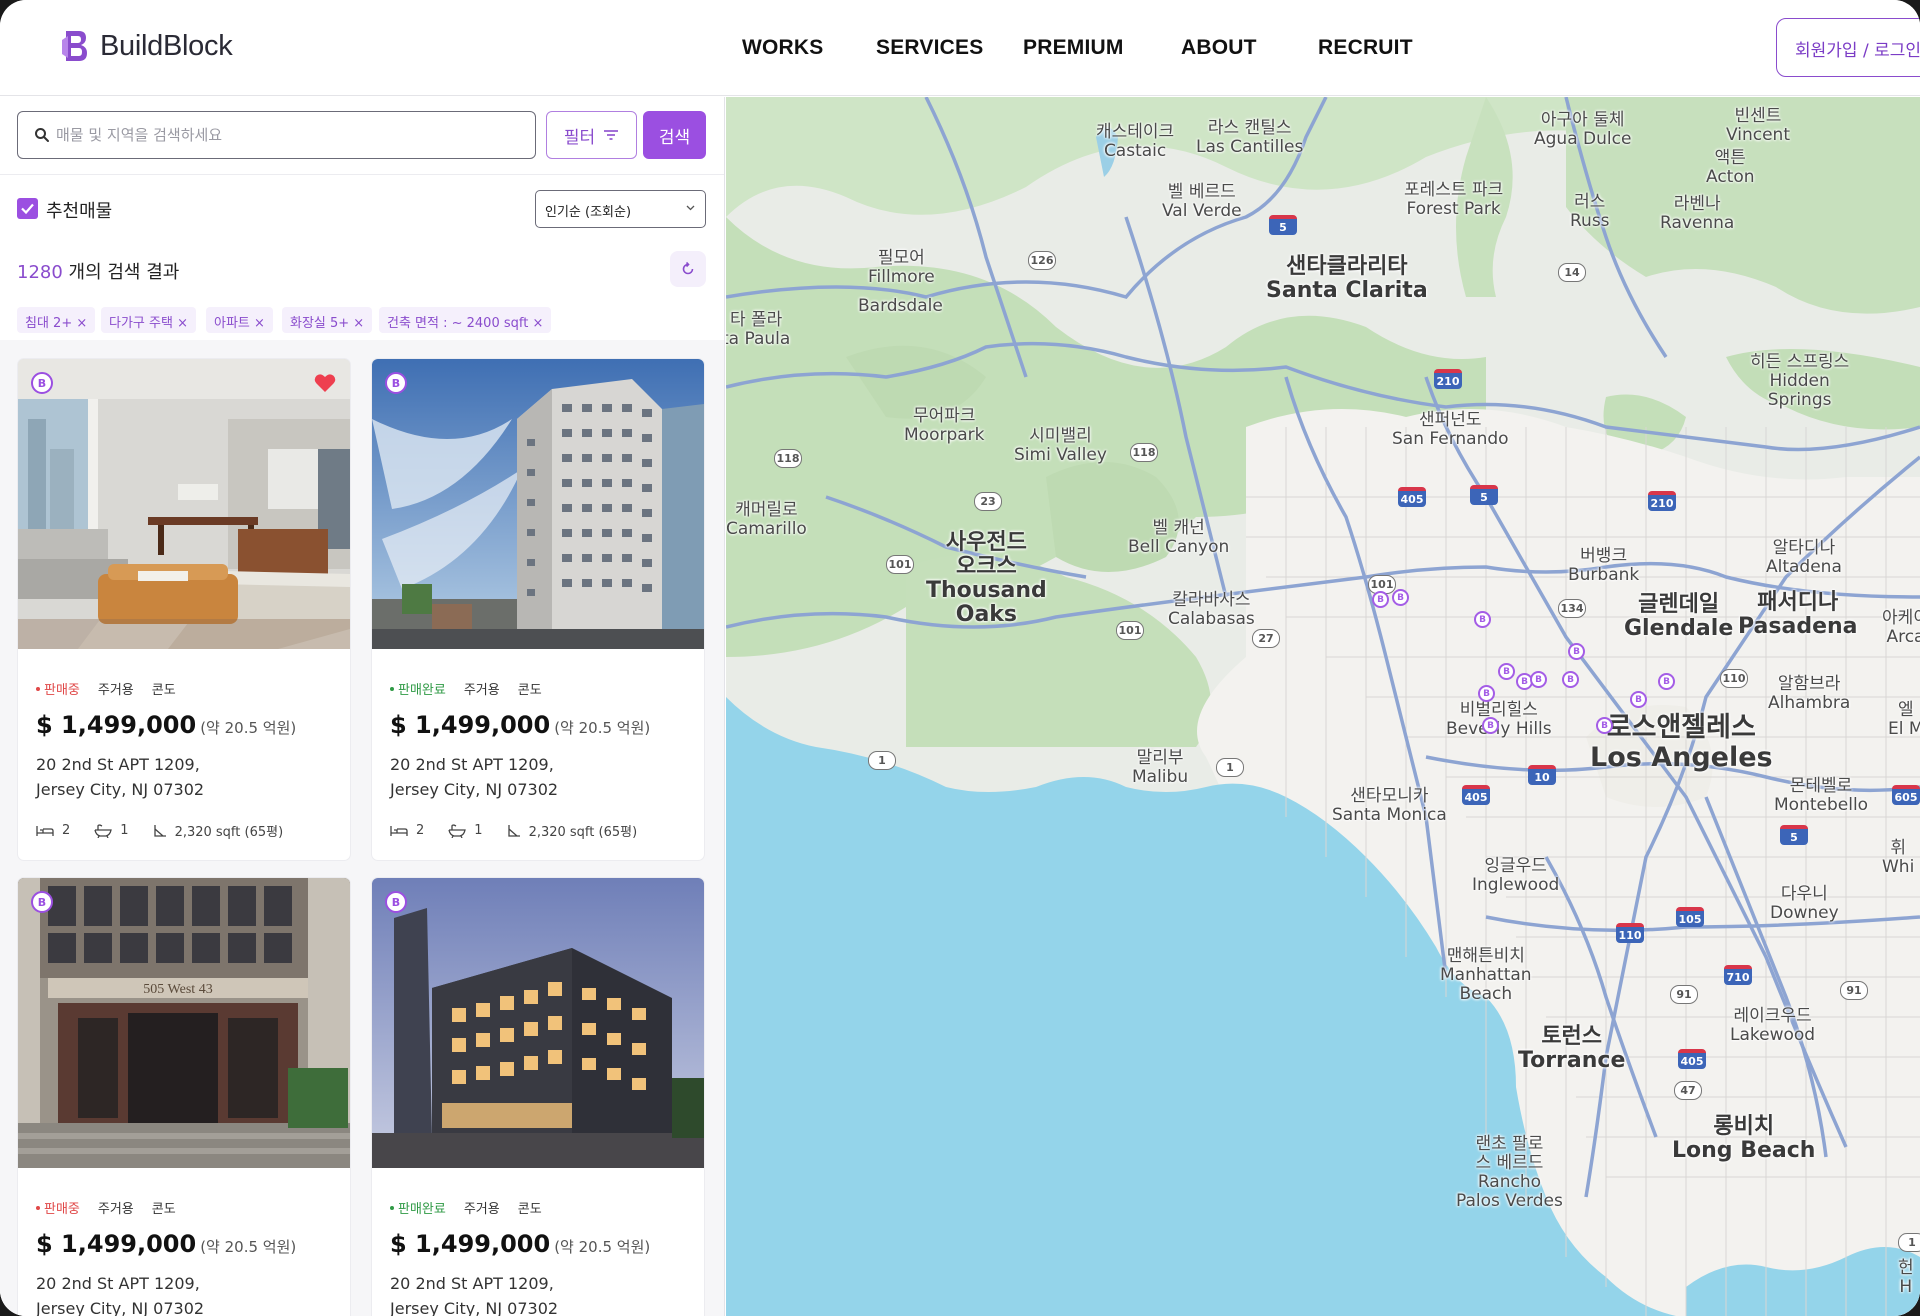  I want to click on highway-shield-i110: 110, so click(1630, 933).